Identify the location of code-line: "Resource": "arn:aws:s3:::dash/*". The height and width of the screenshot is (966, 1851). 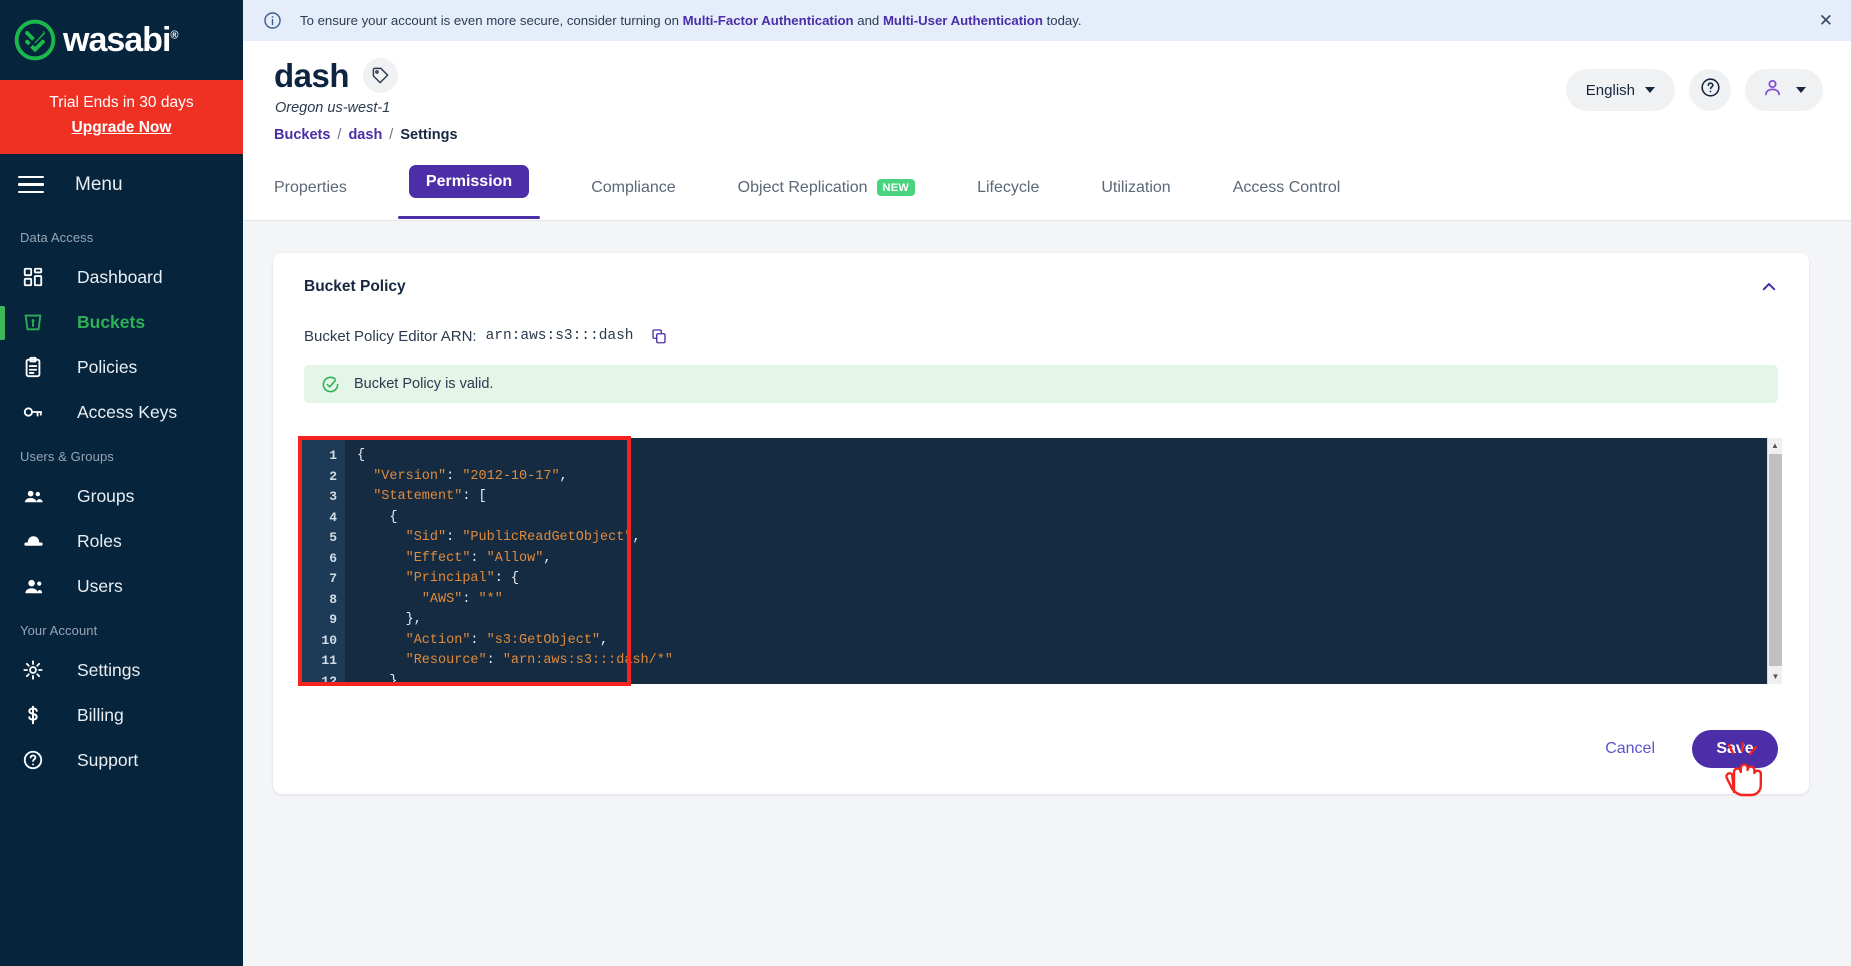
(539, 660).